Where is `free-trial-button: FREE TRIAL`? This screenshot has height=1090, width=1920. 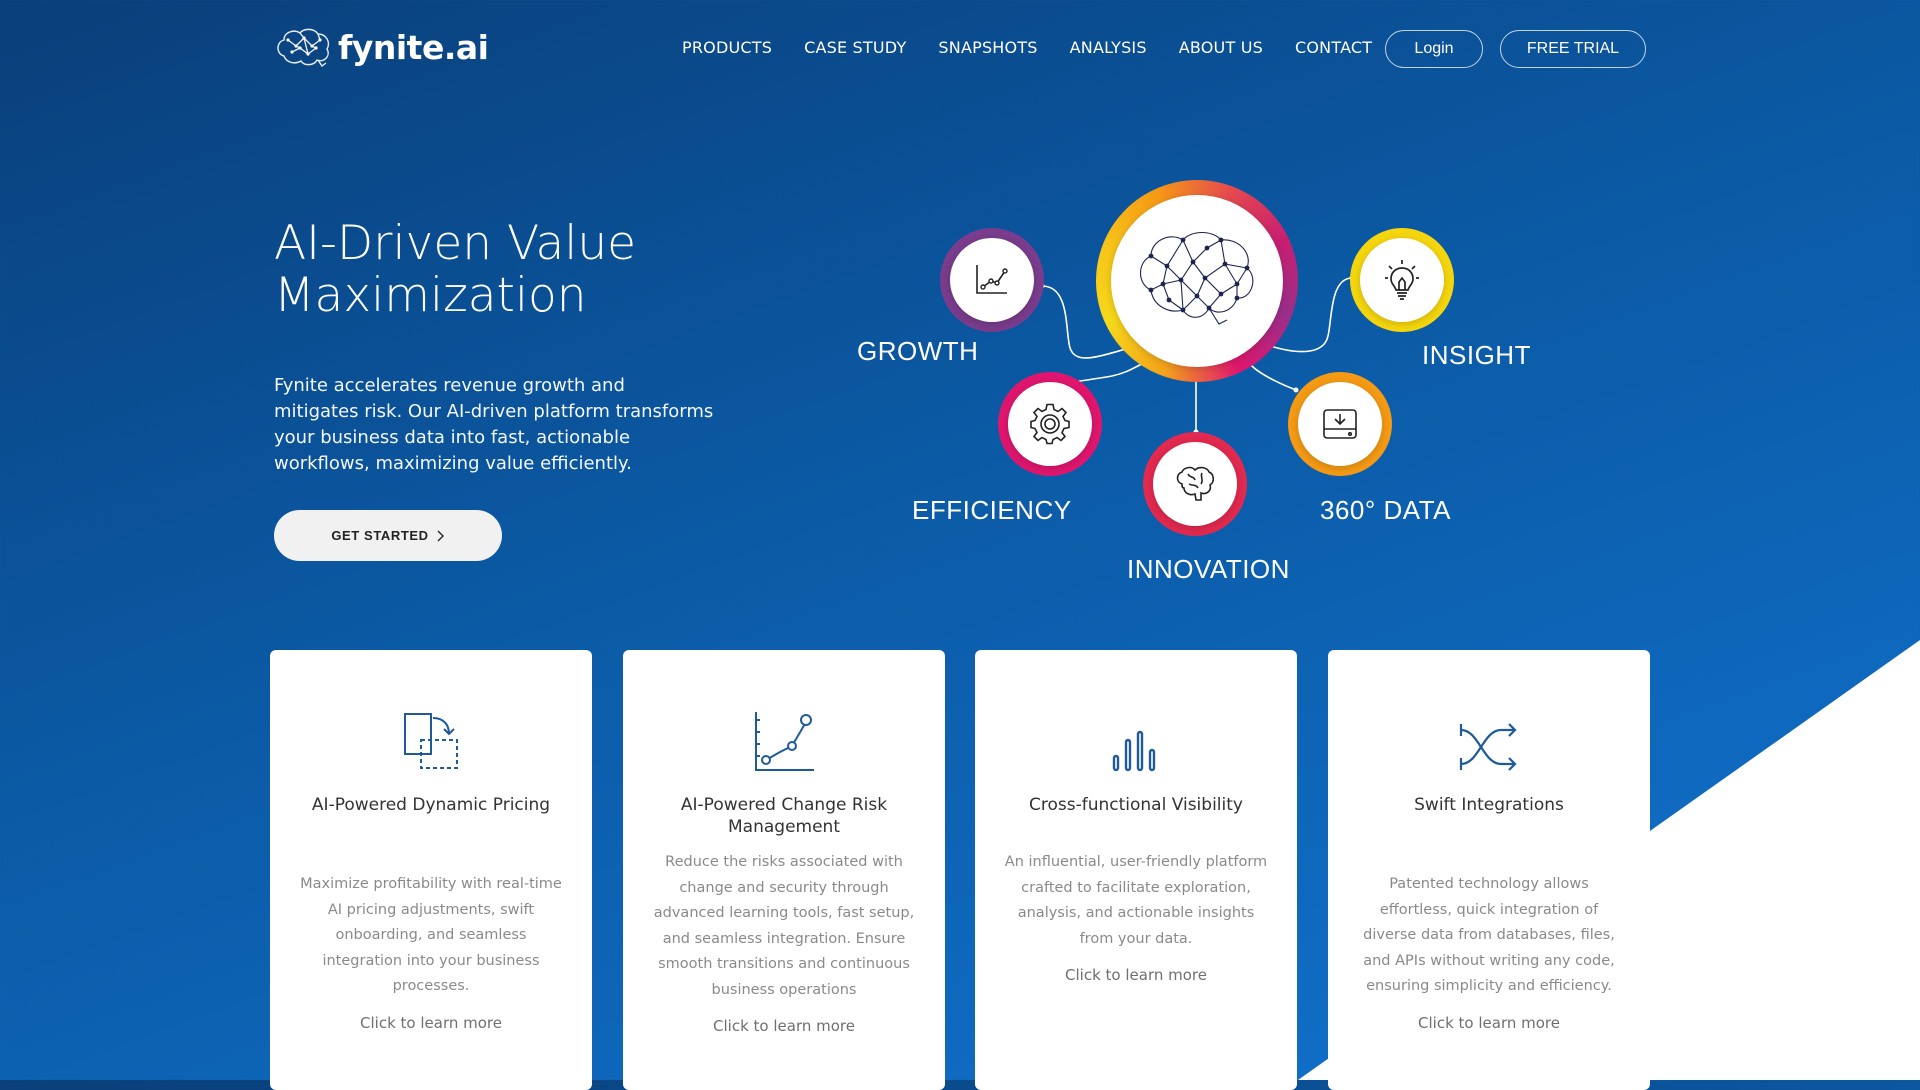 free-trial-button: FREE TRIAL is located at coordinates (1573, 49).